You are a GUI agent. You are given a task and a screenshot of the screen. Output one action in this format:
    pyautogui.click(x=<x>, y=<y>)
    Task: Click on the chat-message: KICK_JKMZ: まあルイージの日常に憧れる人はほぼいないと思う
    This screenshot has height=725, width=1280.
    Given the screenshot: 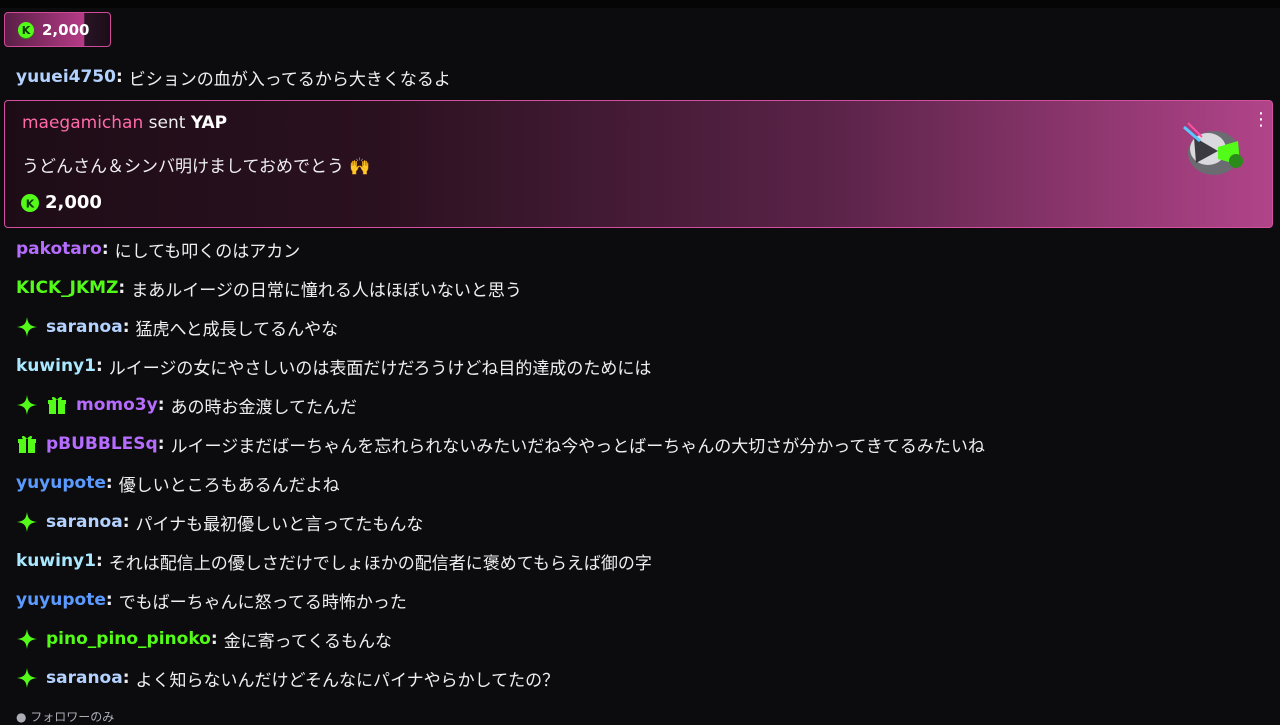 What is the action you would take?
    pyautogui.click(x=641, y=288)
    